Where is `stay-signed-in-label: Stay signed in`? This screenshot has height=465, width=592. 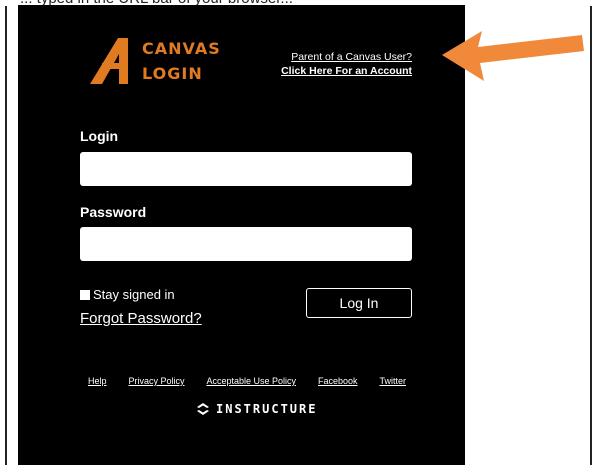
stay-signed-in-label: Stay signed in is located at coordinates (134, 294).